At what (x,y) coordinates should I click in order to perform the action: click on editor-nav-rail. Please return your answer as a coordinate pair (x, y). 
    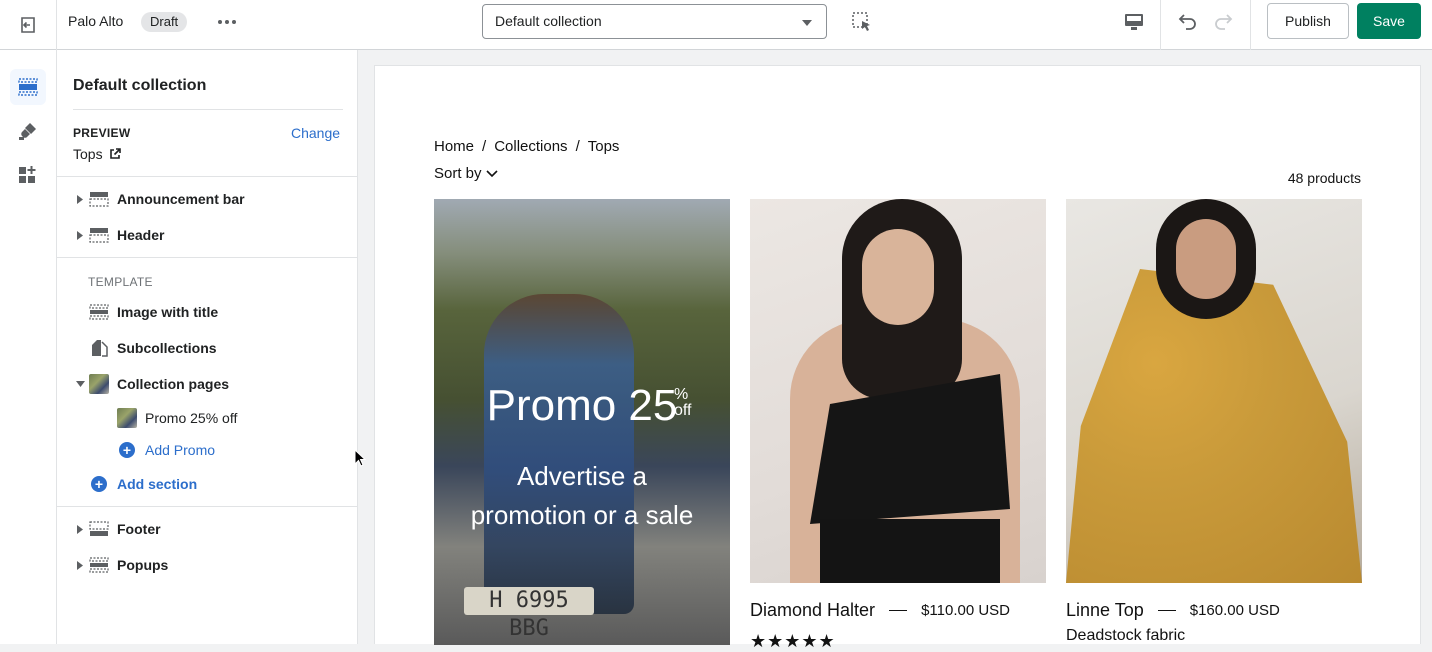
    Looking at the image, I should click on (28, 347).